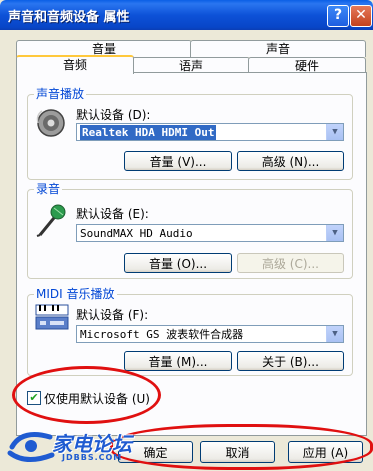  Describe the element at coordinates (60, 94) in the screenshot. I see `playback-title: 声音播放` at that location.